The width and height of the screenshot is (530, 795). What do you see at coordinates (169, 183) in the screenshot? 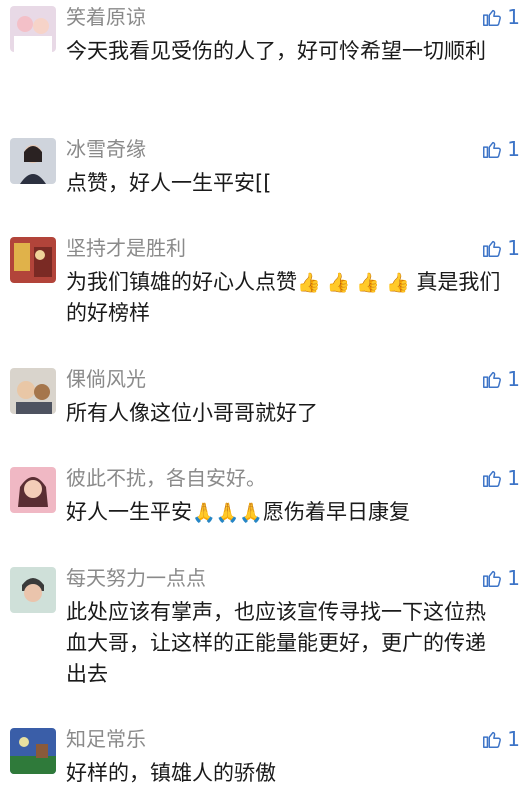
I see `comment-text: 点赞，好人一生平安[[` at bounding box center [169, 183].